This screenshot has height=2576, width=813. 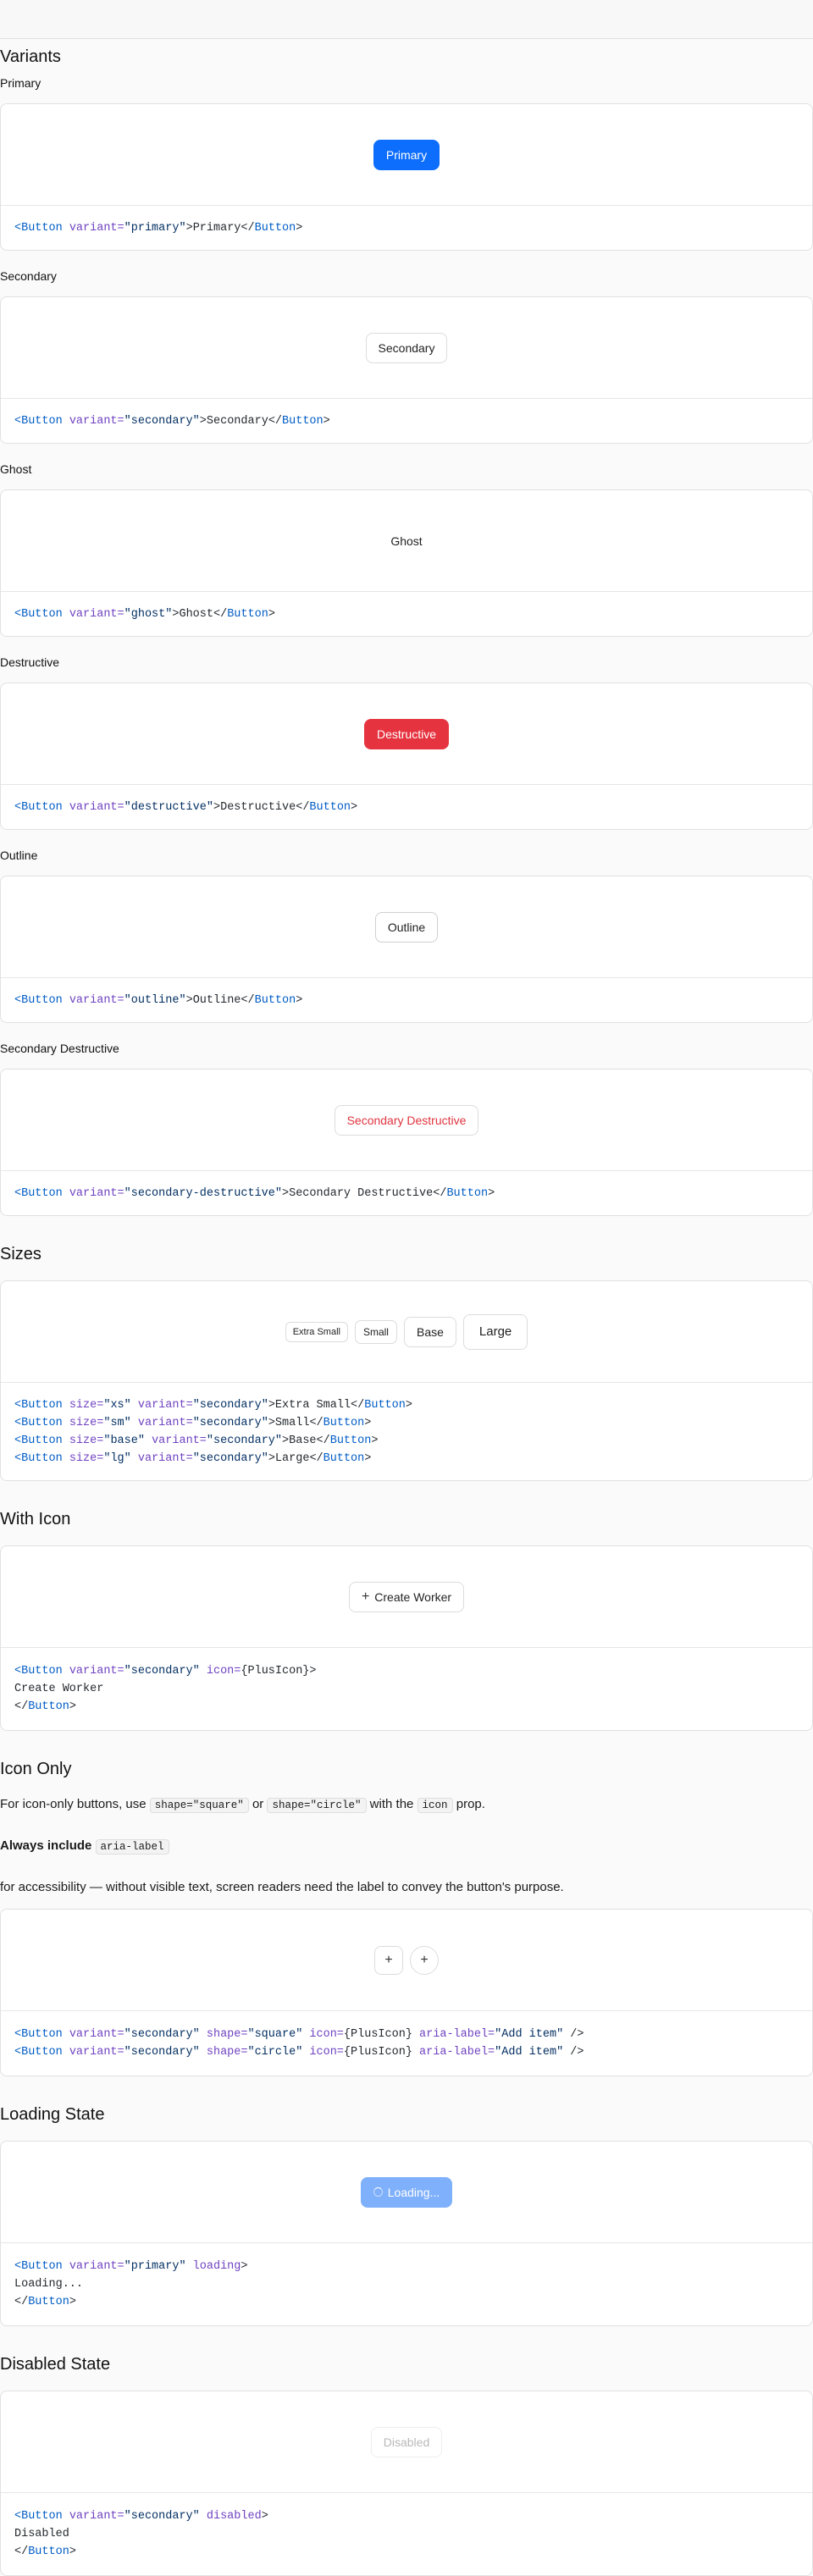 What do you see at coordinates (20, 1254) in the screenshot?
I see `section-title-sizes: Sizes` at bounding box center [20, 1254].